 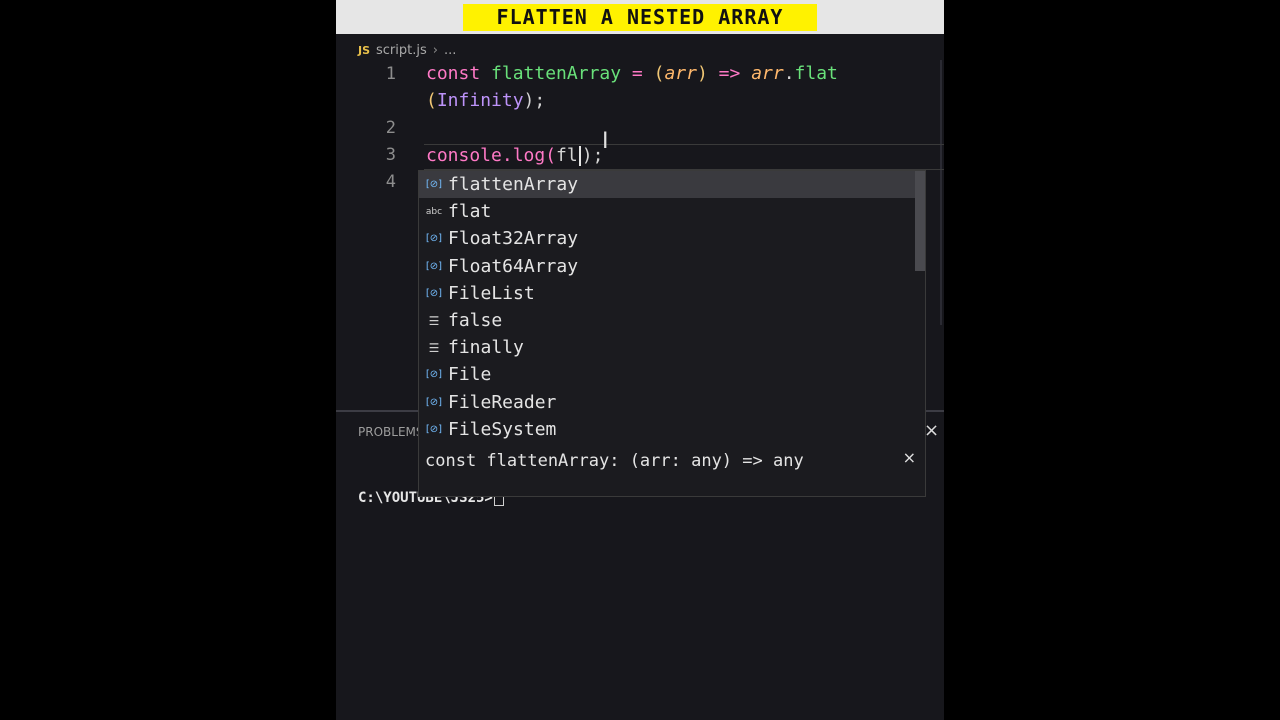 I want to click on ibeam-cursor-icon: I, so click(x=605, y=141).